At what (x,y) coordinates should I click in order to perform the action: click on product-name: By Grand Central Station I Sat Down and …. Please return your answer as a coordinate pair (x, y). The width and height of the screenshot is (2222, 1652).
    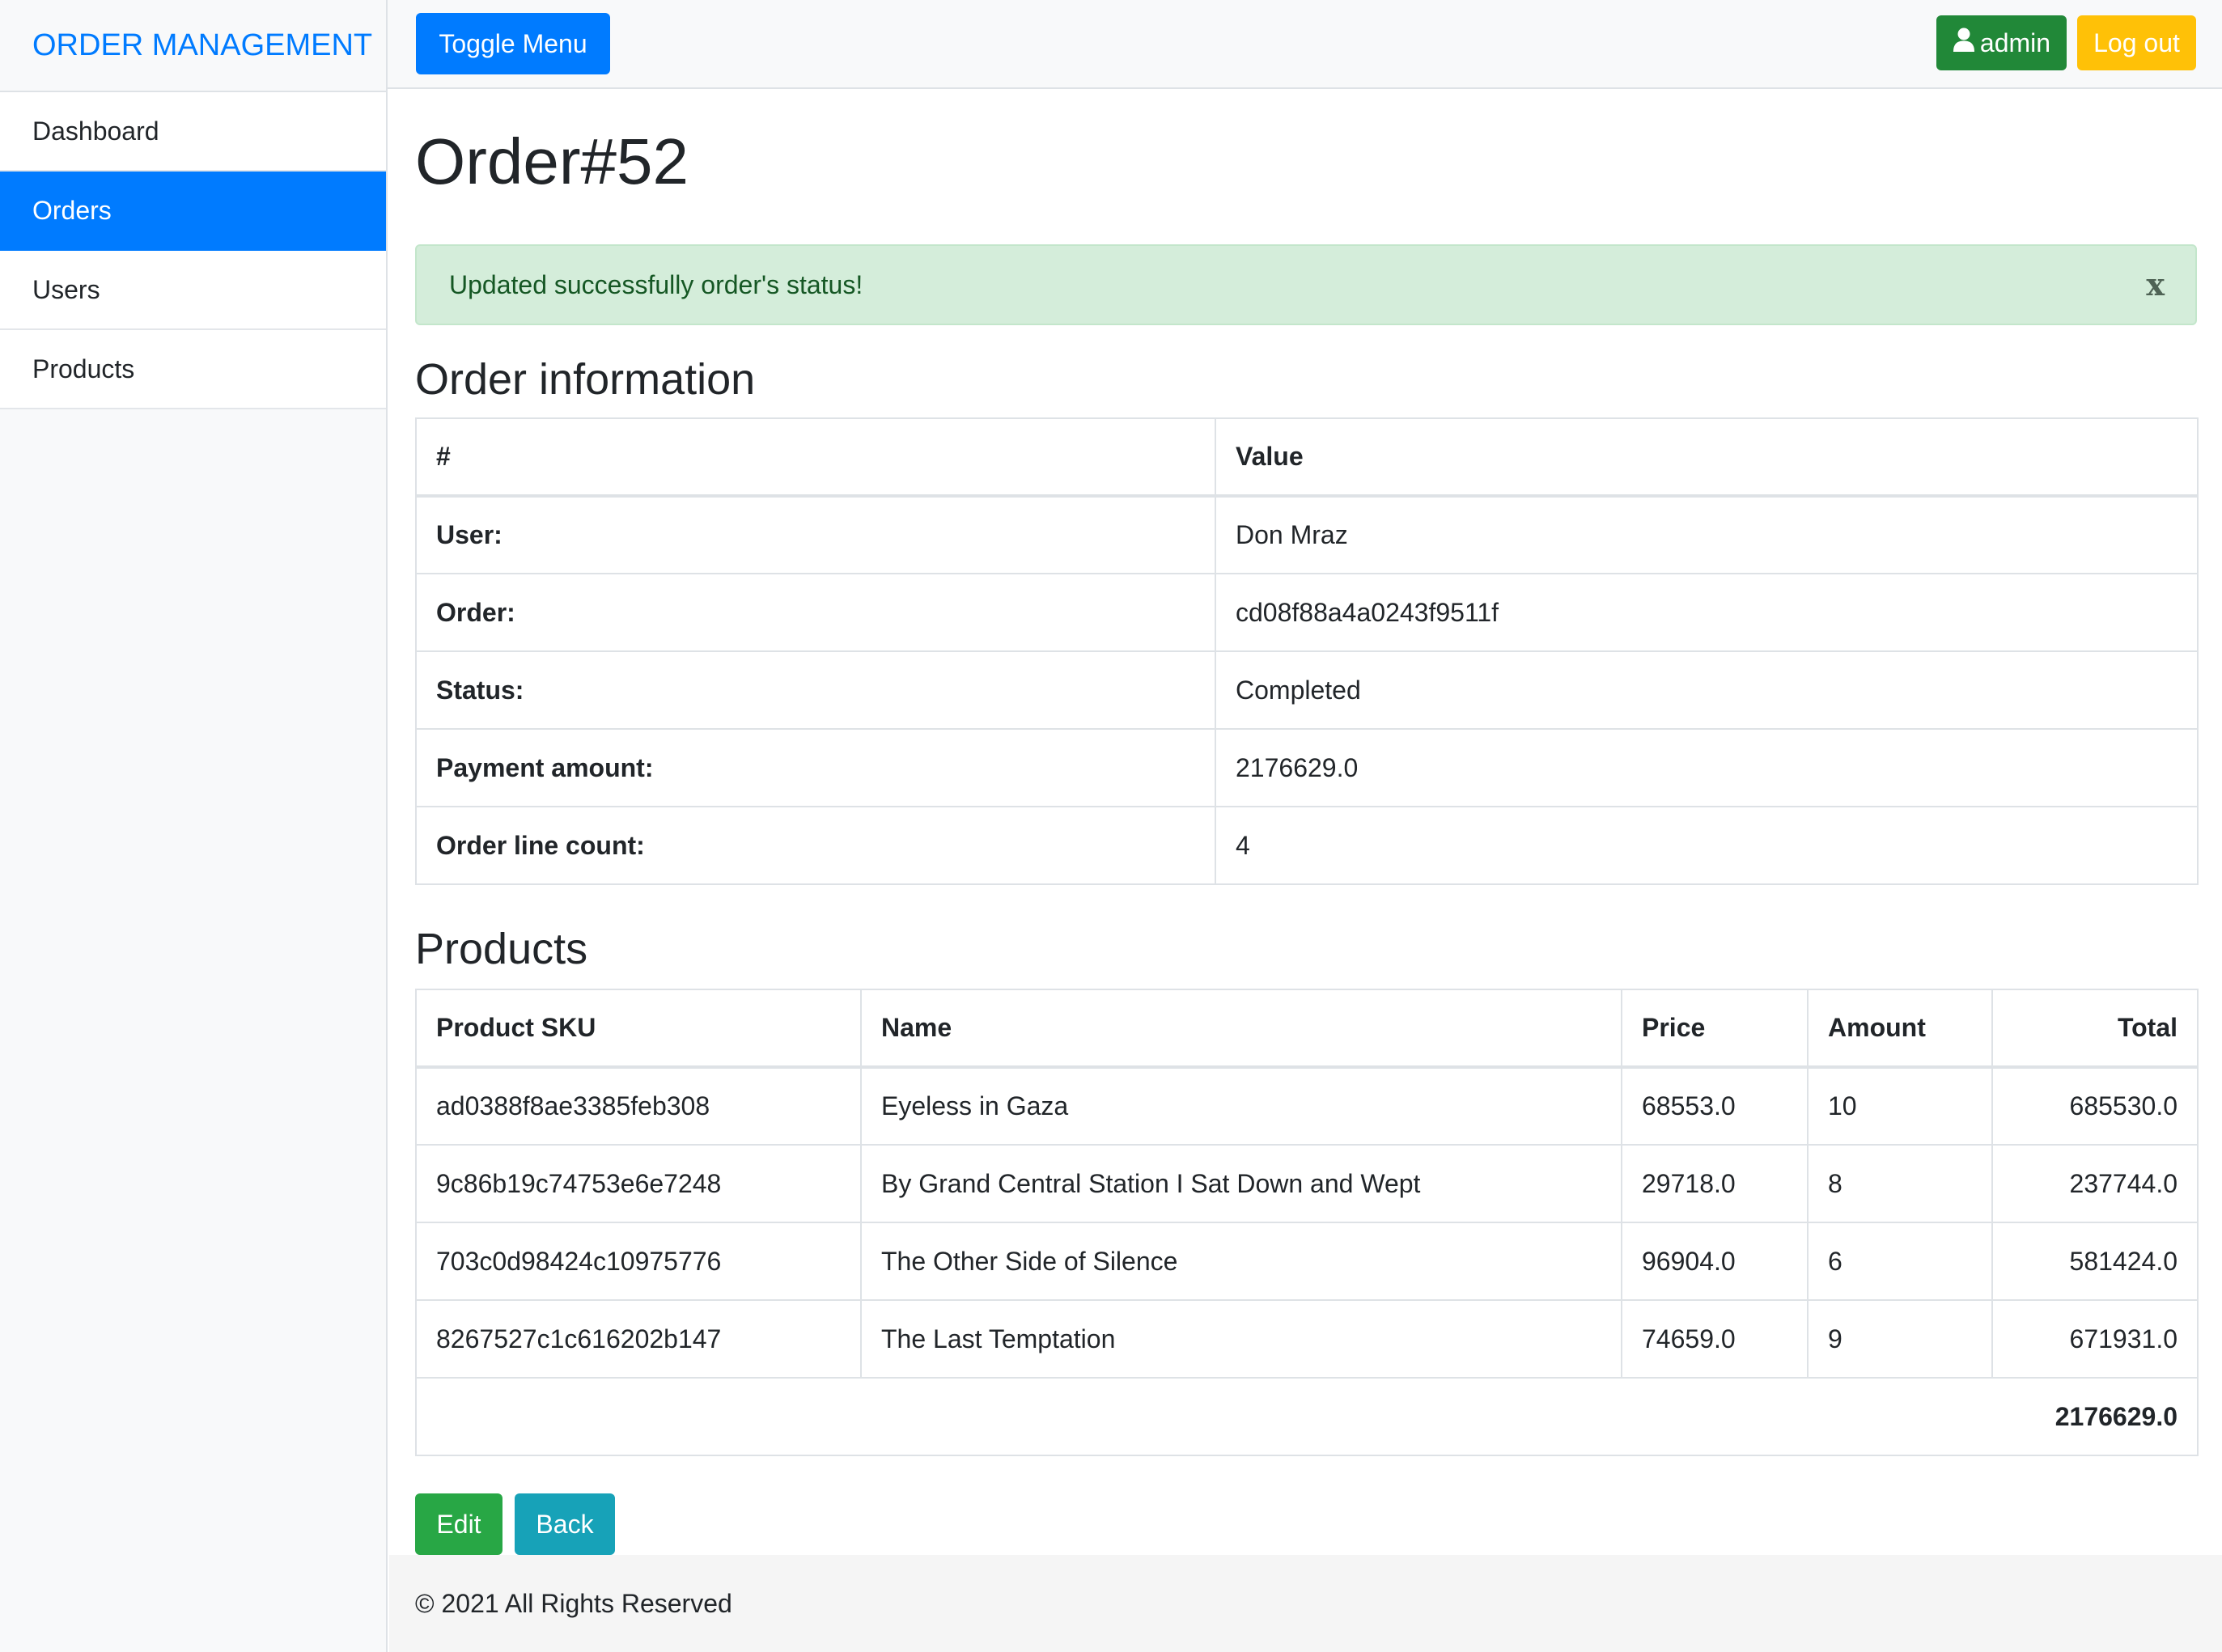
    Looking at the image, I should click on (1241, 1183).